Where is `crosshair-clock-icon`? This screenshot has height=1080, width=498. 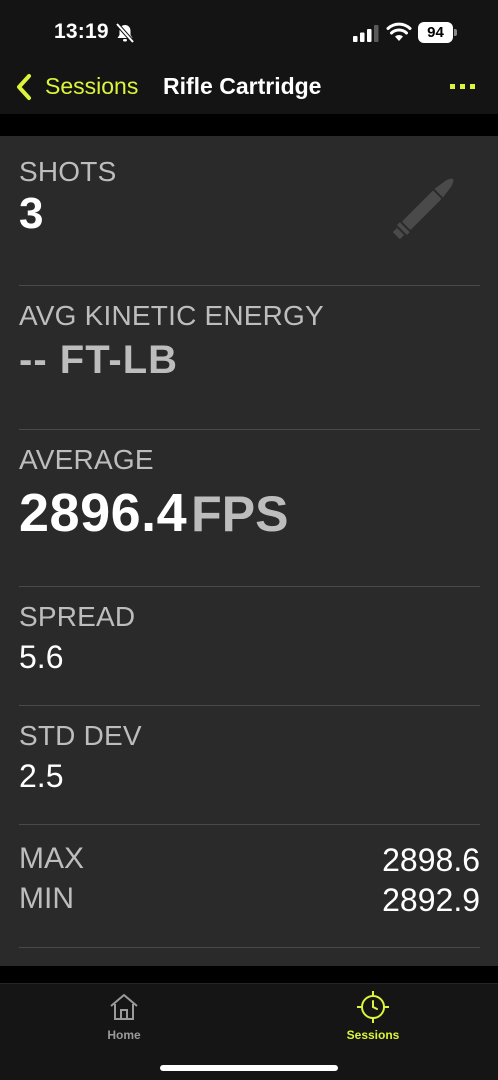
crosshair-clock-icon is located at coordinates (373, 1007).